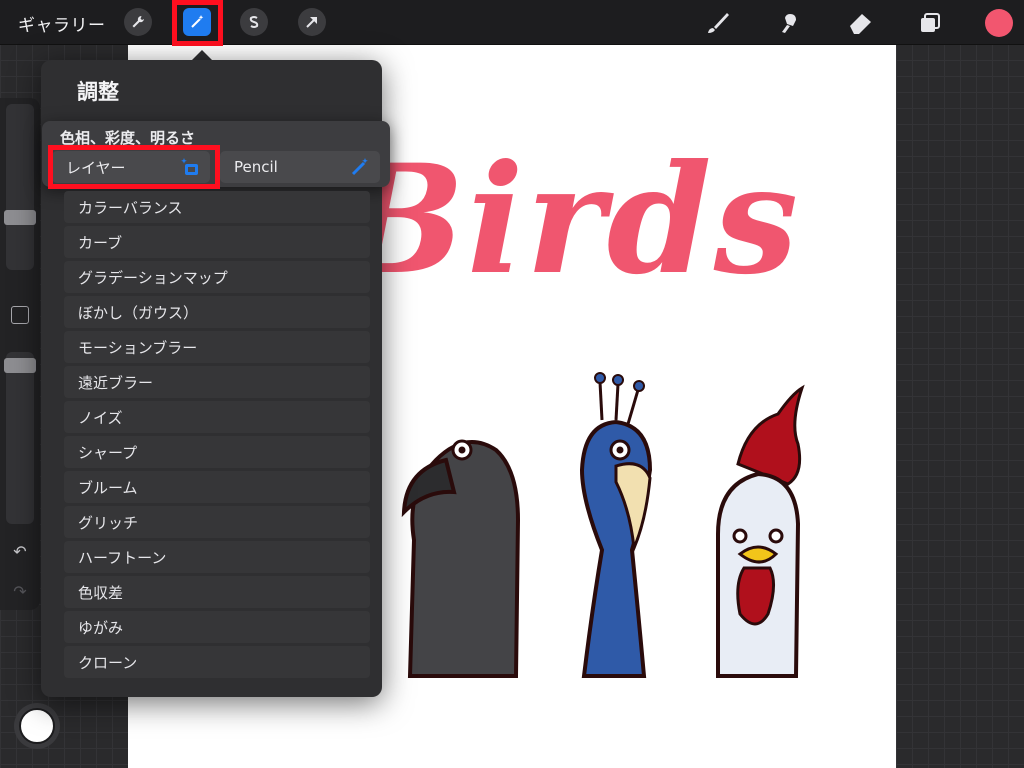 This screenshot has width=1024, height=768. Describe the element at coordinates (197, 22) in the screenshot. I see `magic-wand-icon` at that location.